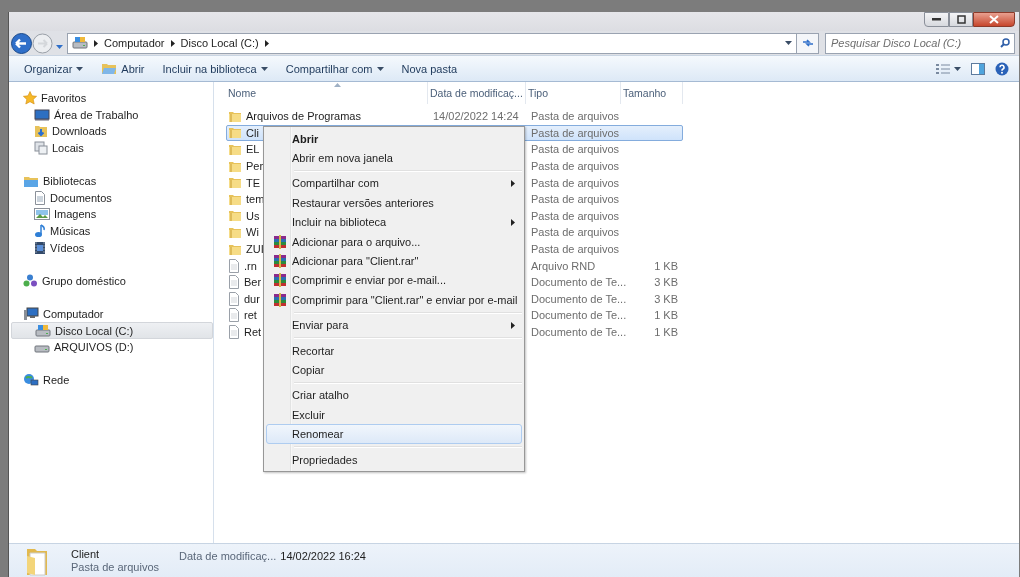 Image resolution: width=1020 pixels, height=577 pixels. What do you see at coordinates (255, 166) in the screenshot?
I see `file-name: Per` at bounding box center [255, 166].